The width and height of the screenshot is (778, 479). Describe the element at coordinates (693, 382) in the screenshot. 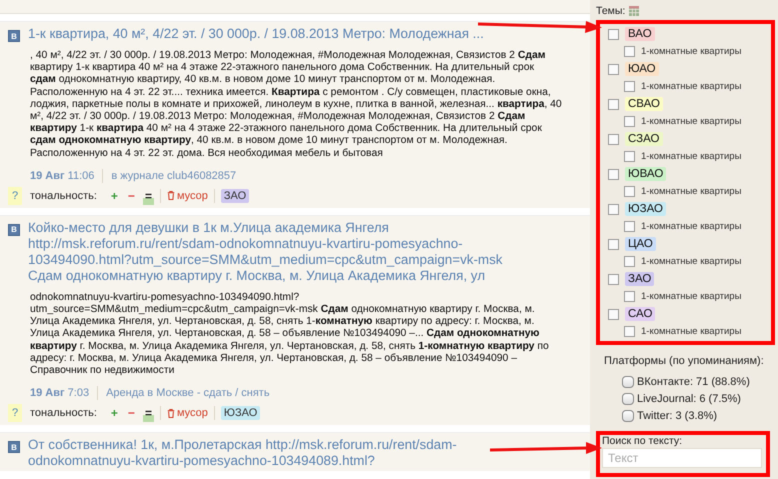

I see `platform-label: ВКонтакте: 71 (88.8%)` at that location.